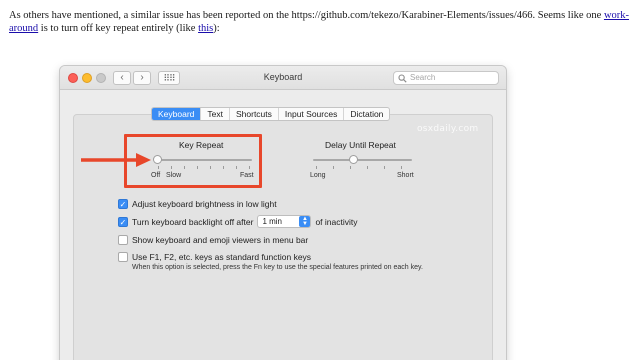 Image resolution: width=640 pixels, height=360 pixels. I want to click on intro-text-2: is to turn off key repeat entirely (like, so click(118, 28).